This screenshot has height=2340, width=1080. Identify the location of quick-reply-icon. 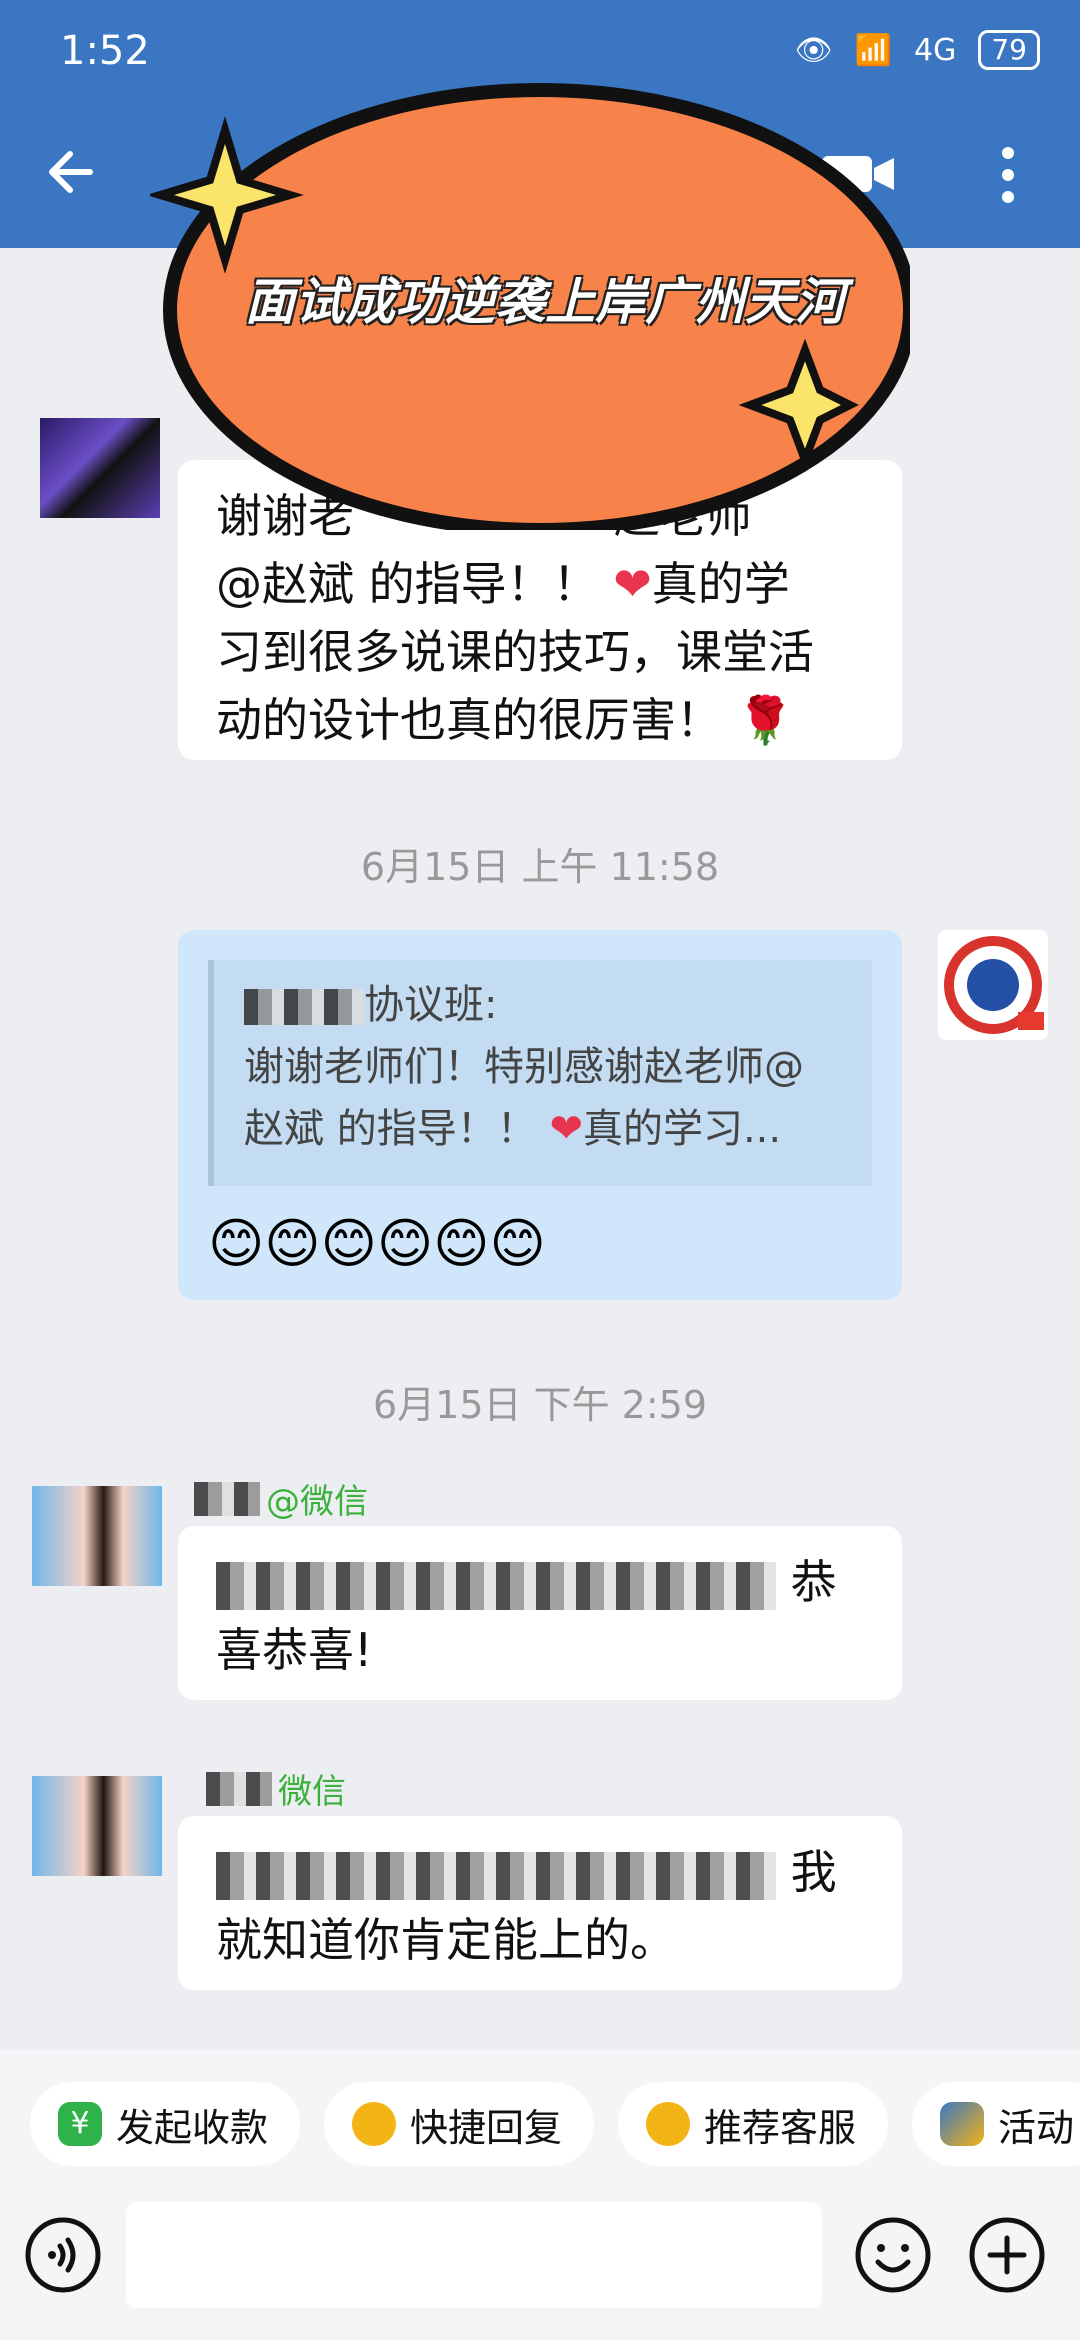
(374, 2124).